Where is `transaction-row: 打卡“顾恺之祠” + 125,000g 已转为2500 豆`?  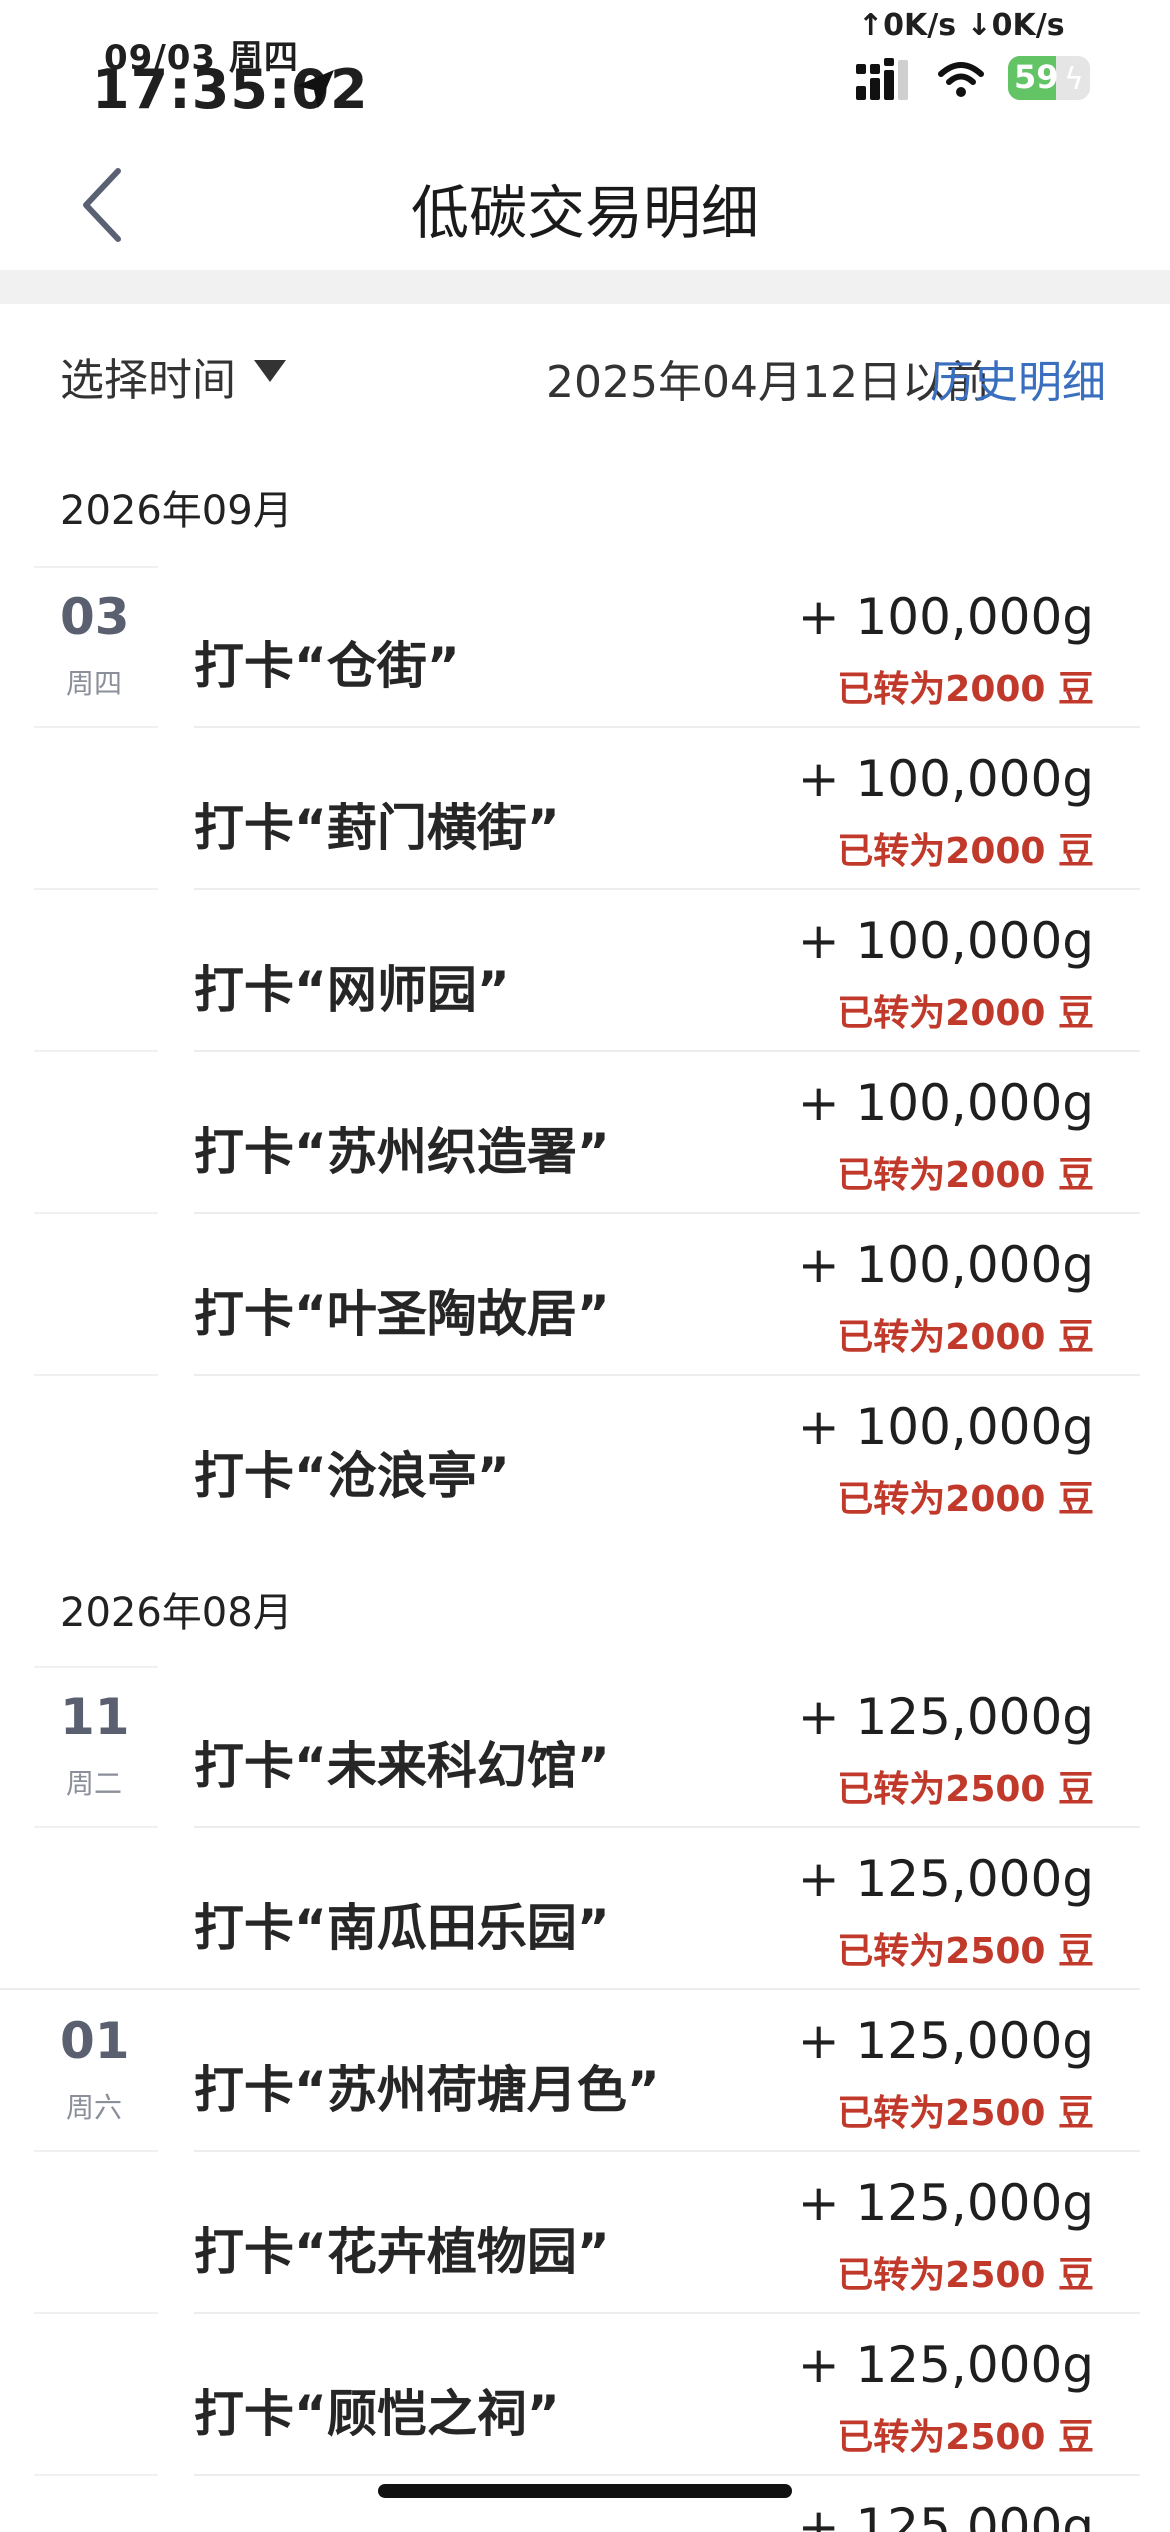
transaction-row: 打卡“顾恺之祠” + 125,000g 已转为2500 豆 is located at coordinates (585, 2395).